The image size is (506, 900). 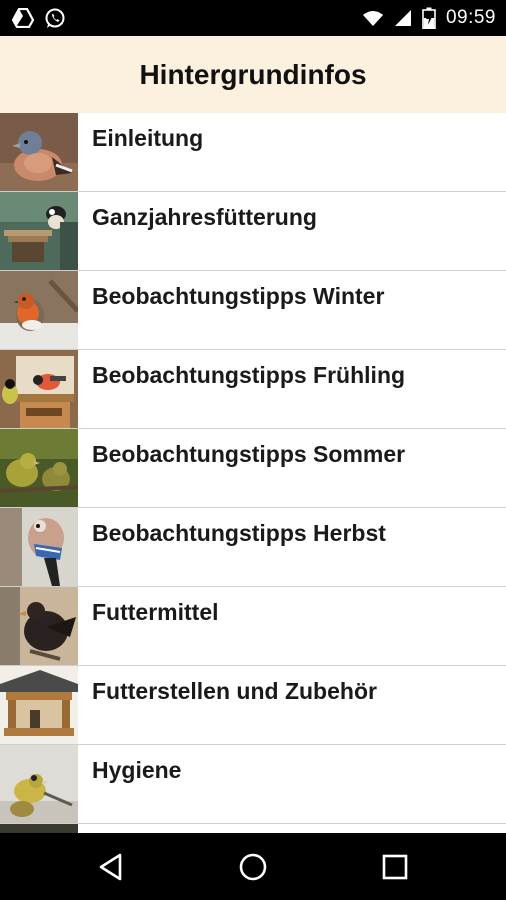 What do you see at coordinates (253, 626) in the screenshot?
I see `list-item-futtermittel: Futtermittel` at bounding box center [253, 626].